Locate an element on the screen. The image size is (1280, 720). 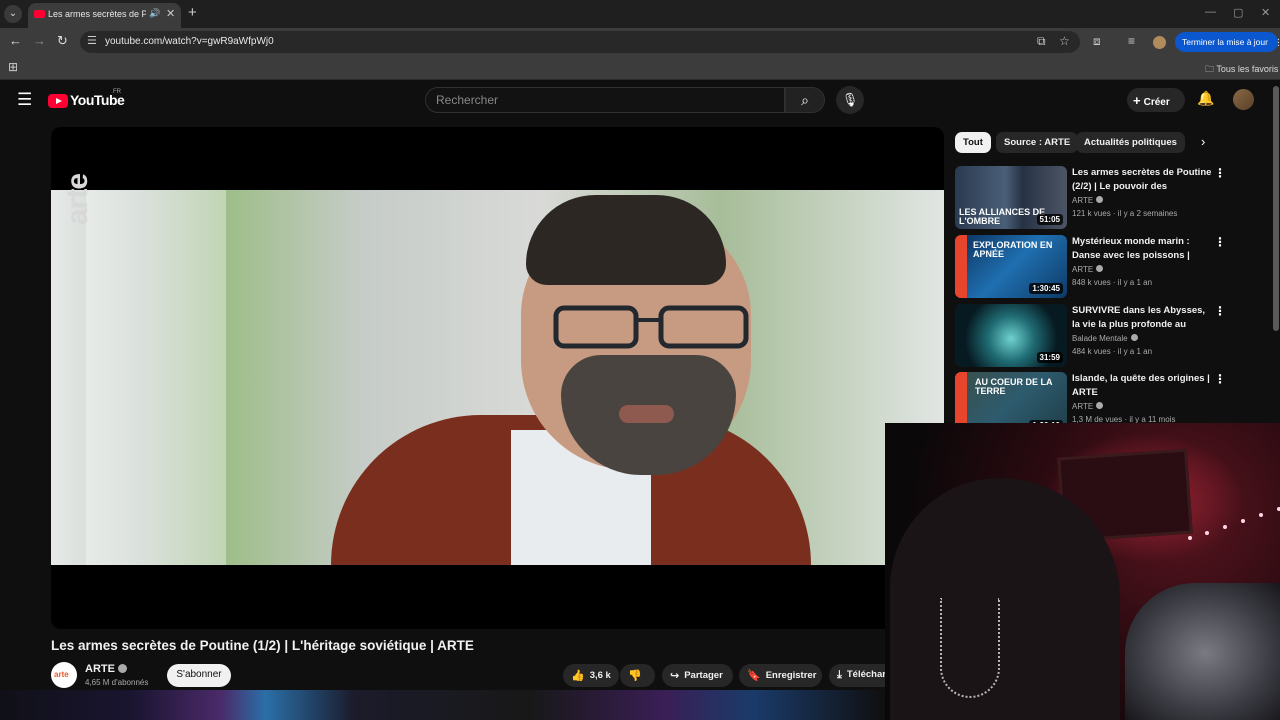
subscribe-button: S'abonner is located at coordinates (199, 675).